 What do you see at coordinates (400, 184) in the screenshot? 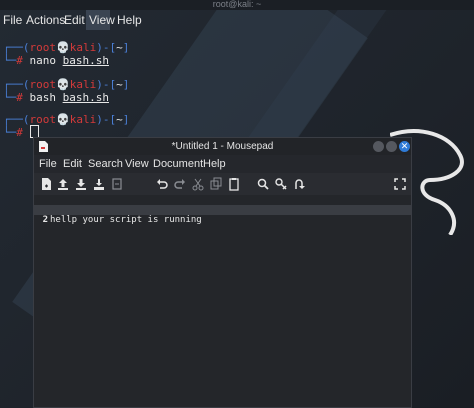
I see `fullscreen-icon` at bounding box center [400, 184].